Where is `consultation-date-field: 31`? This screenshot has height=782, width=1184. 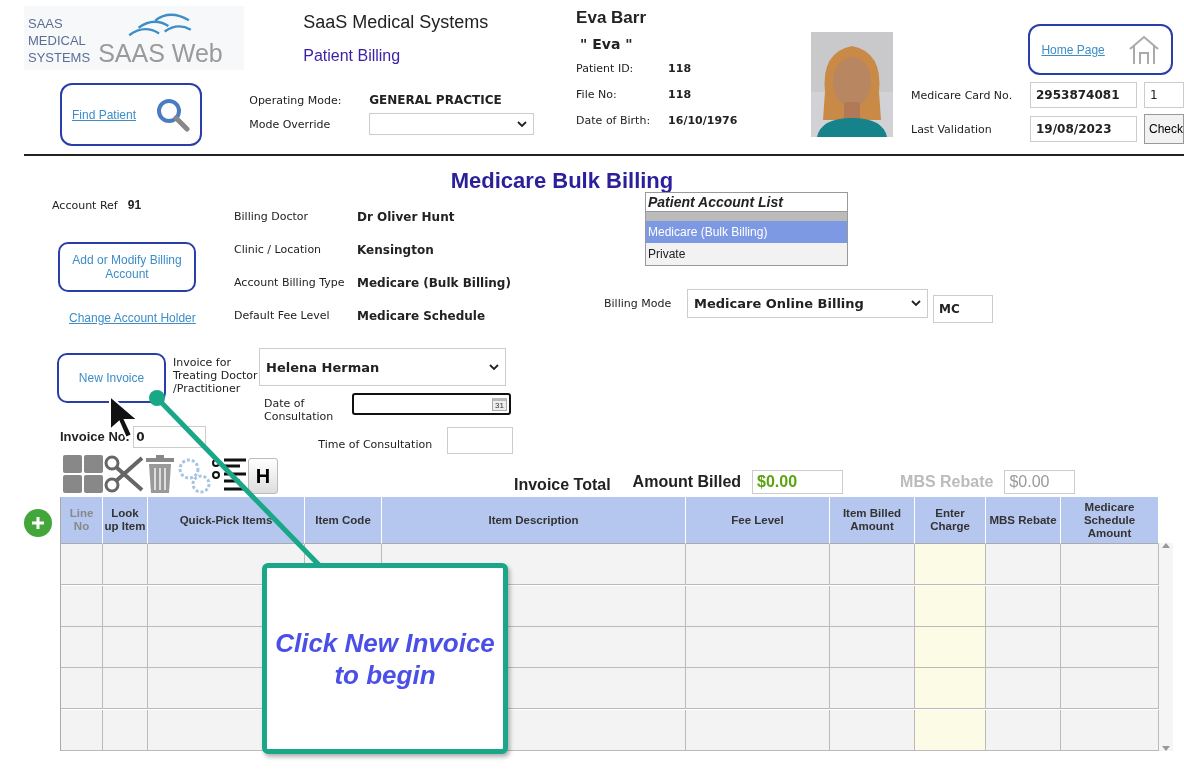 consultation-date-field: 31 is located at coordinates (431, 404).